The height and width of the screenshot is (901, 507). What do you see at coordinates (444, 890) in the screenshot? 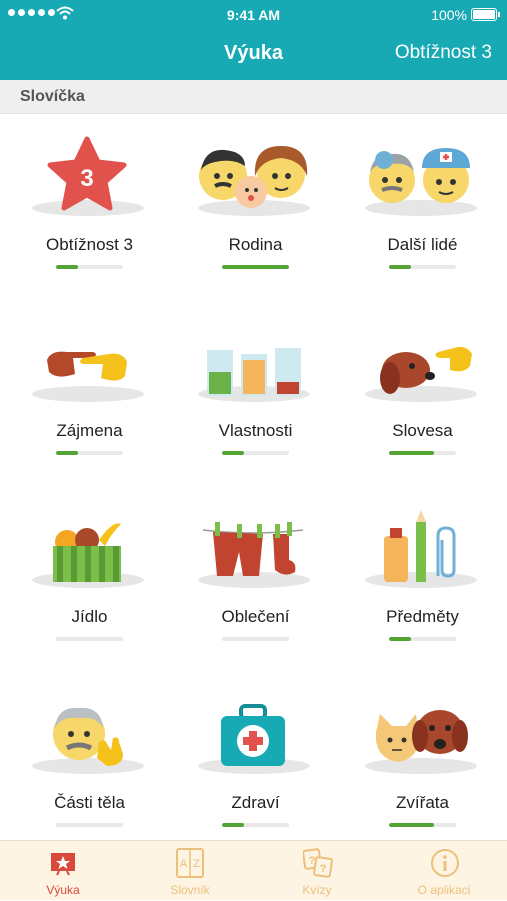
I see `tab-label: O aplikaci` at bounding box center [444, 890].